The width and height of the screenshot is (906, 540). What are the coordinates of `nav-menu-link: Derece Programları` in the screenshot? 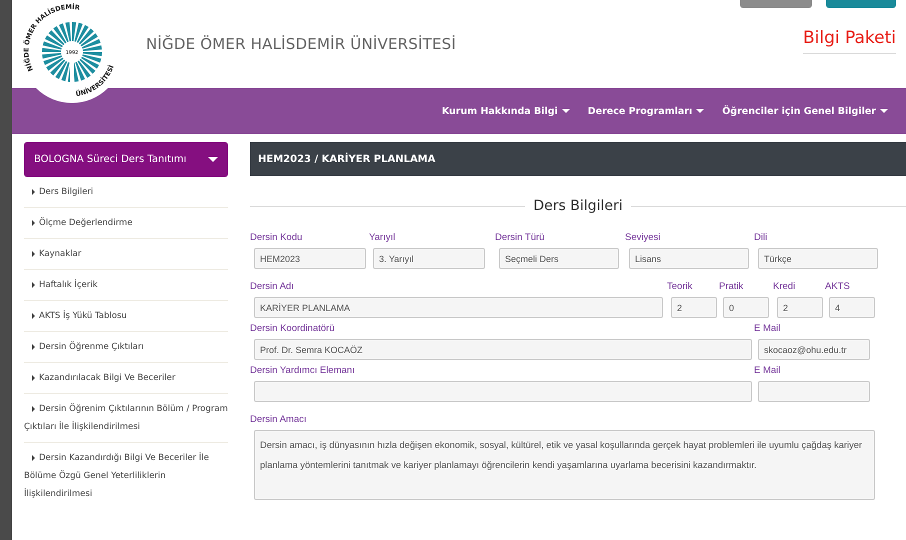 It's located at (646, 111).